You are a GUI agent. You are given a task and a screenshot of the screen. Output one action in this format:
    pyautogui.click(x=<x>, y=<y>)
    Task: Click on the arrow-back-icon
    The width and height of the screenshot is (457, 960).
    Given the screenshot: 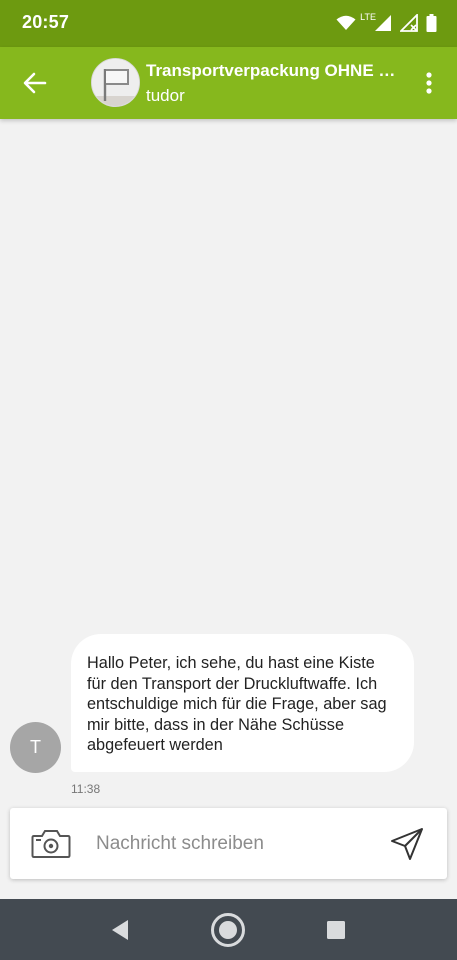 What is the action you would take?
    pyautogui.click(x=35, y=83)
    